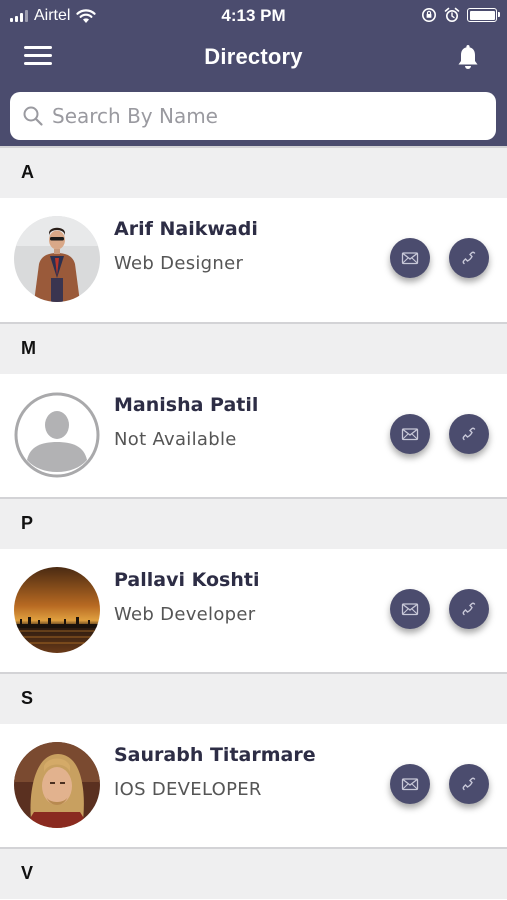 The image size is (507, 900). What do you see at coordinates (253, 348) in the screenshot?
I see `section-header-m: M` at bounding box center [253, 348].